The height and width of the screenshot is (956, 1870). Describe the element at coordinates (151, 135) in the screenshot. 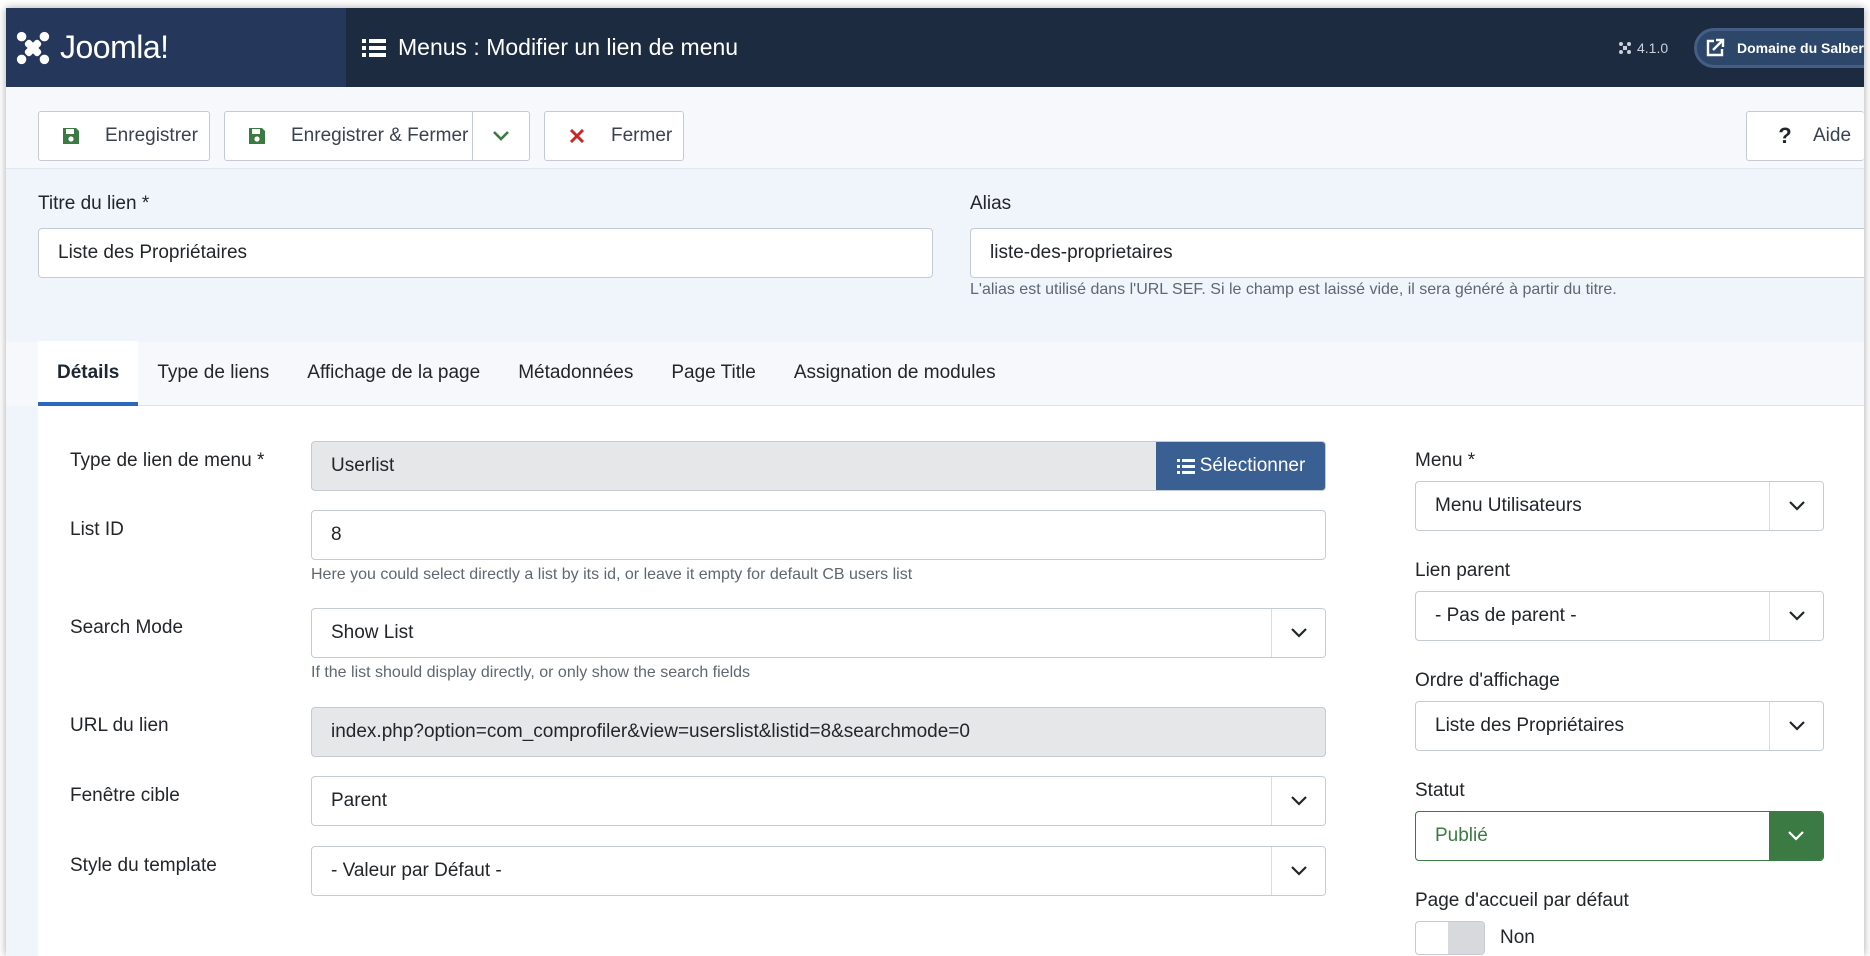

I see `save-label: Enregistrer` at that location.